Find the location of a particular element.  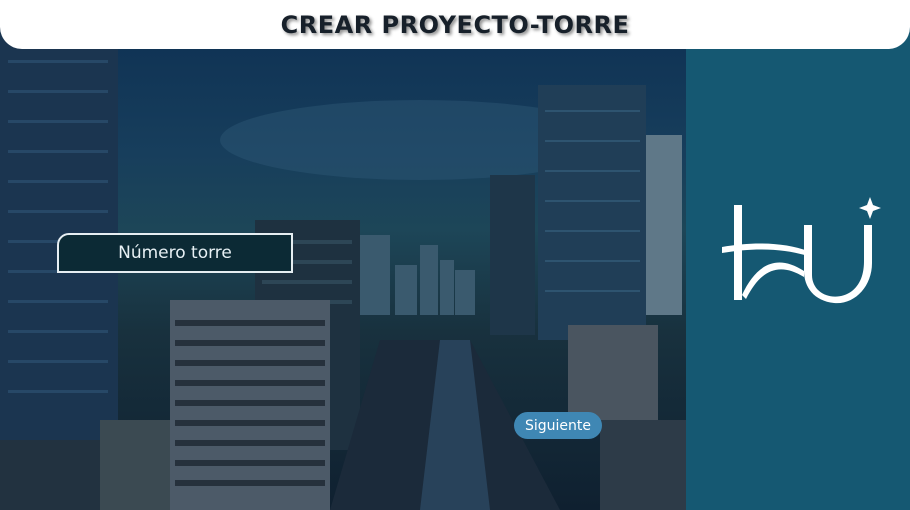

hu-monogram-logo-icon is located at coordinates (801, 257).